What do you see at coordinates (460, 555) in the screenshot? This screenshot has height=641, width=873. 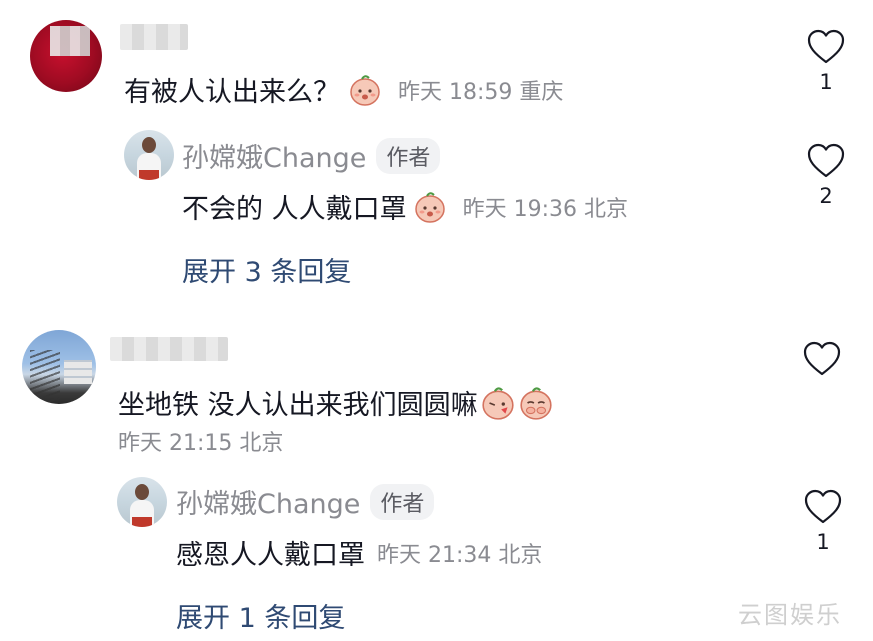 I see `reply-meta: 昨天 21:34 北京` at bounding box center [460, 555].